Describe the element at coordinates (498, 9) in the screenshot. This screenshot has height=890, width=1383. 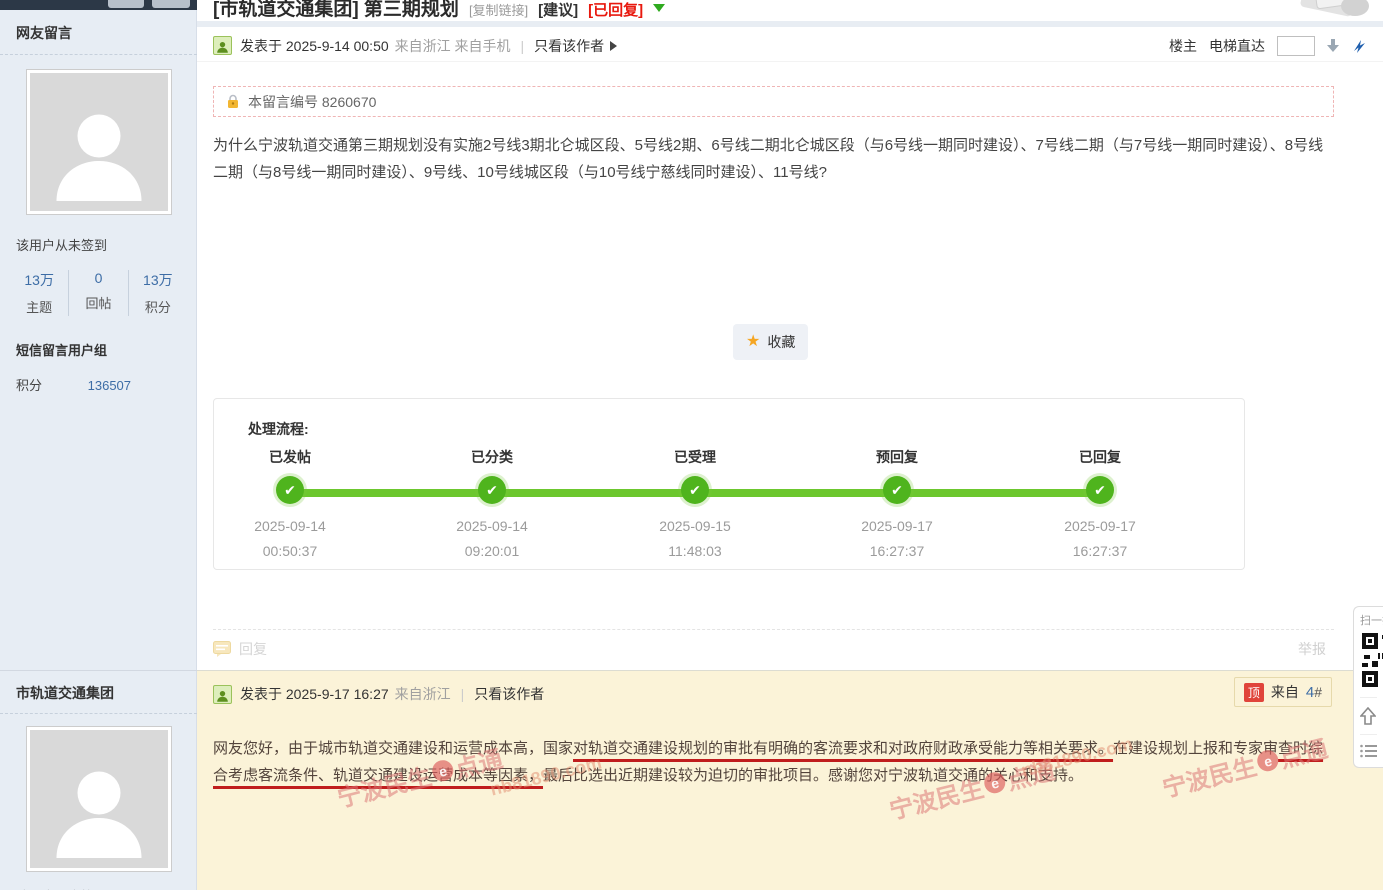
I see `copy-link: [复制链接]` at that location.